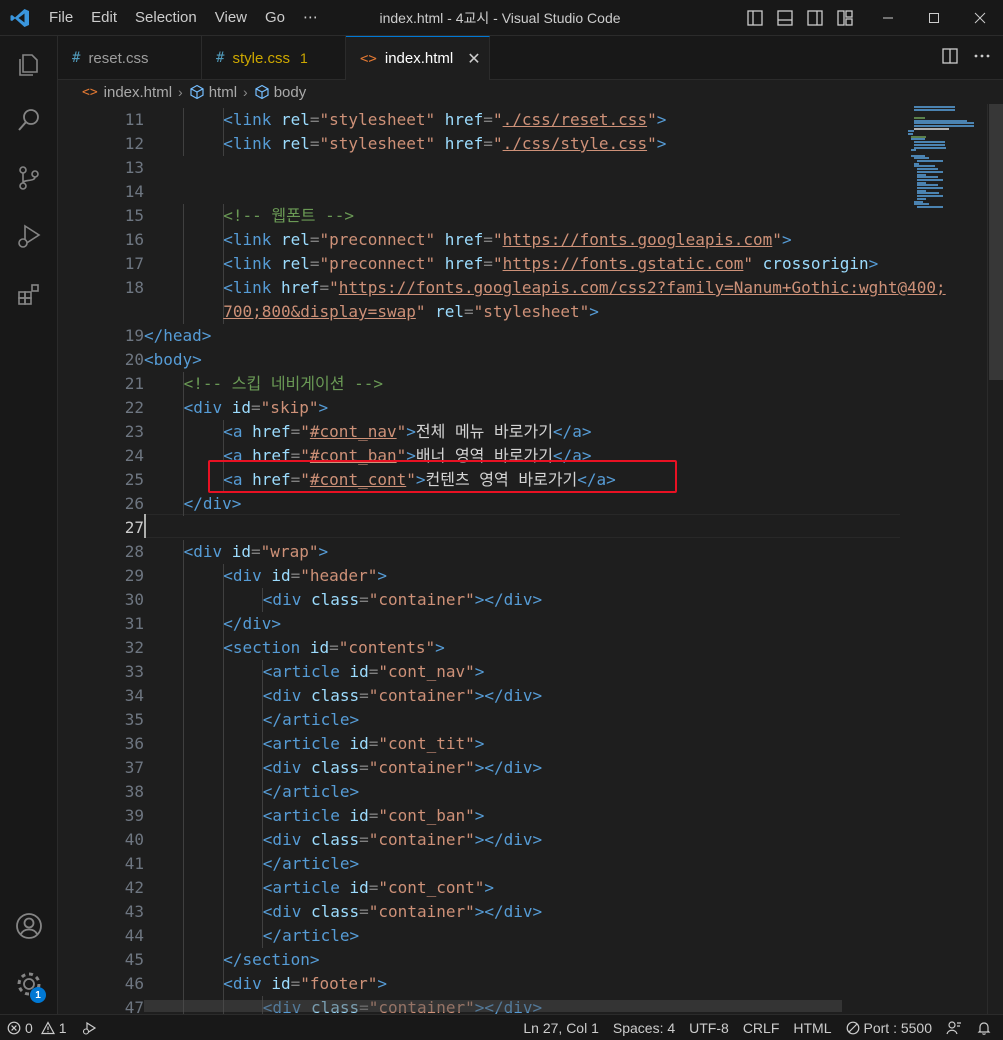  I want to click on indentation: Spaces: 4, so click(644, 1027).